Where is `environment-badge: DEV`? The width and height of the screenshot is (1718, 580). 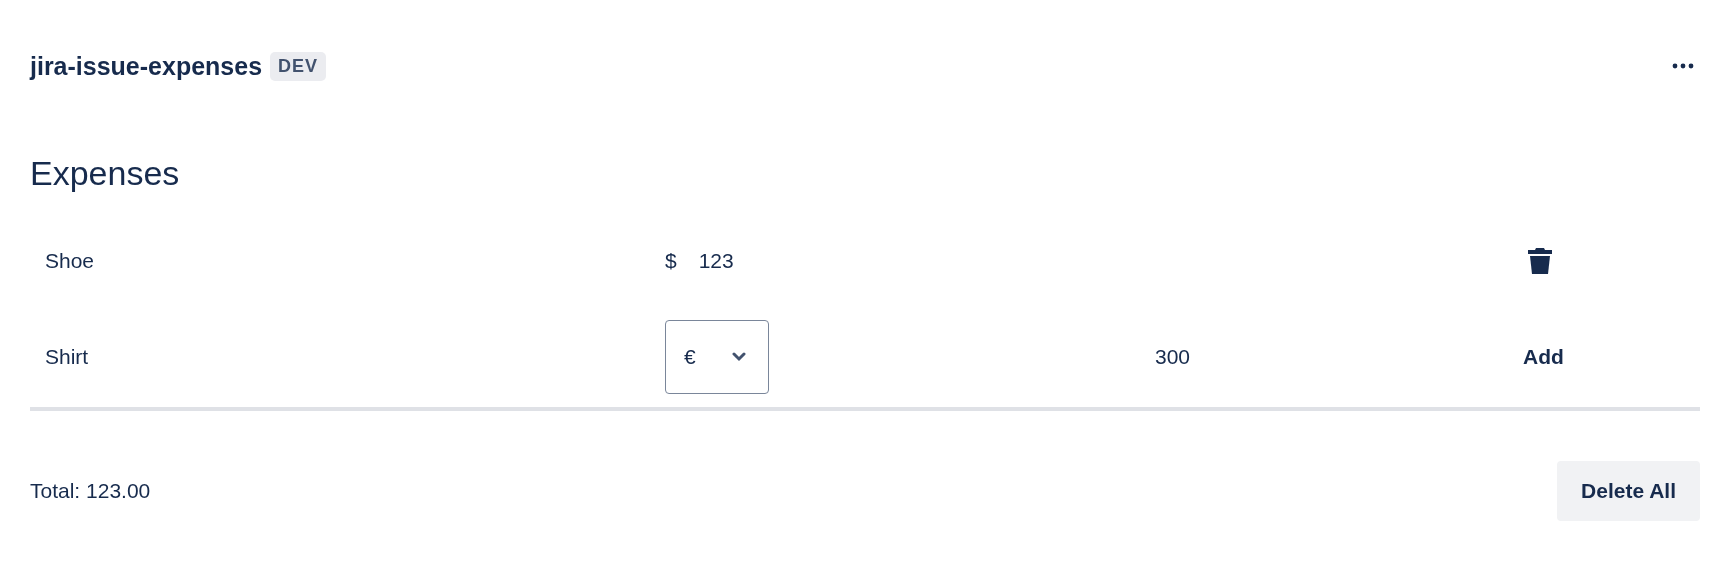
environment-badge: DEV is located at coordinates (298, 66).